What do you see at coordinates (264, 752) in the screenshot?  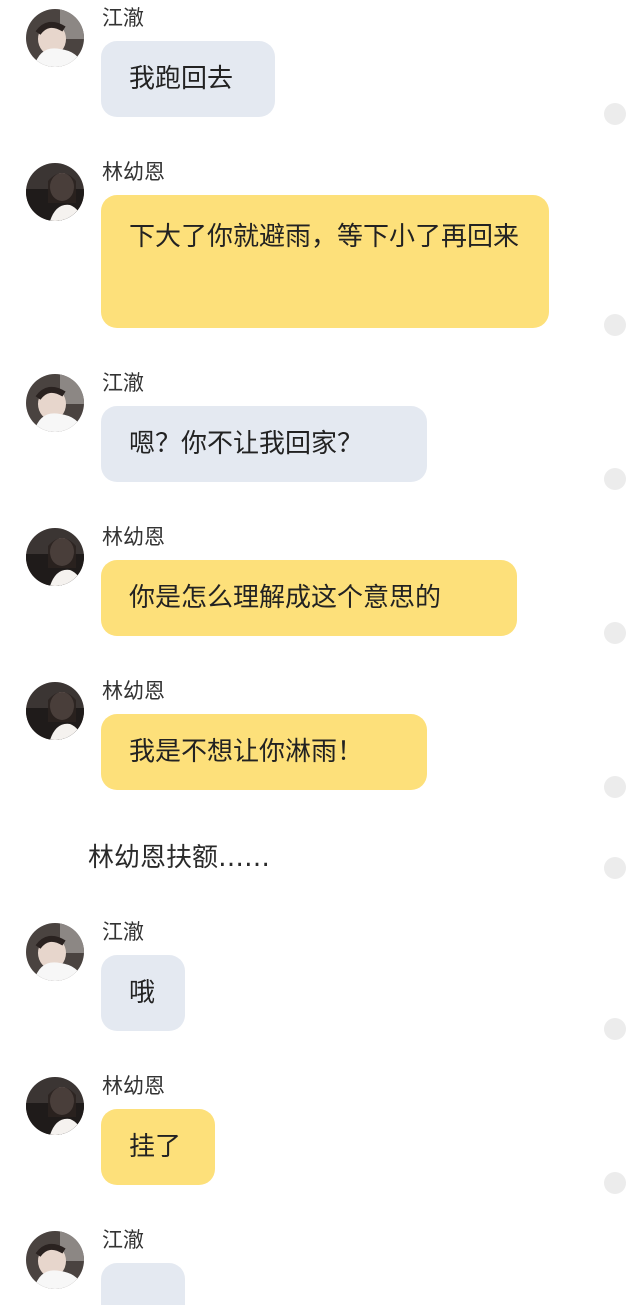 I see `message-bubble: 我是不想让你淋雨！` at bounding box center [264, 752].